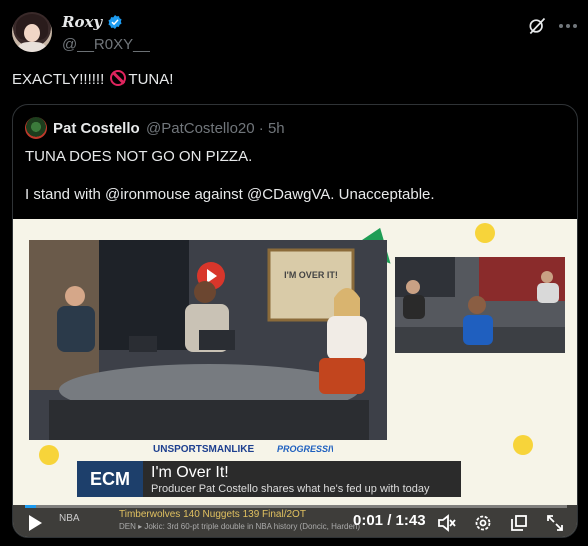 This screenshot has height=546, width=588. Describe the element at coordinates (203, 449) in the screenshot. I see `show-logo-text: UNSPORTSMANLIKE` at that location.